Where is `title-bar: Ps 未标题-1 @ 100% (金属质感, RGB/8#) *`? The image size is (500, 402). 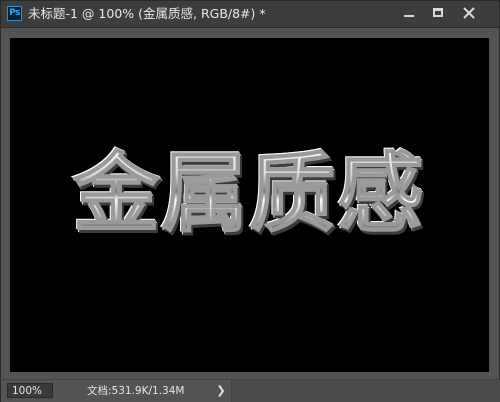
title-bar: Ps 未标题-1 @ 100% (金属质感, RGB/8#) * is located at coordinates (250, 14).